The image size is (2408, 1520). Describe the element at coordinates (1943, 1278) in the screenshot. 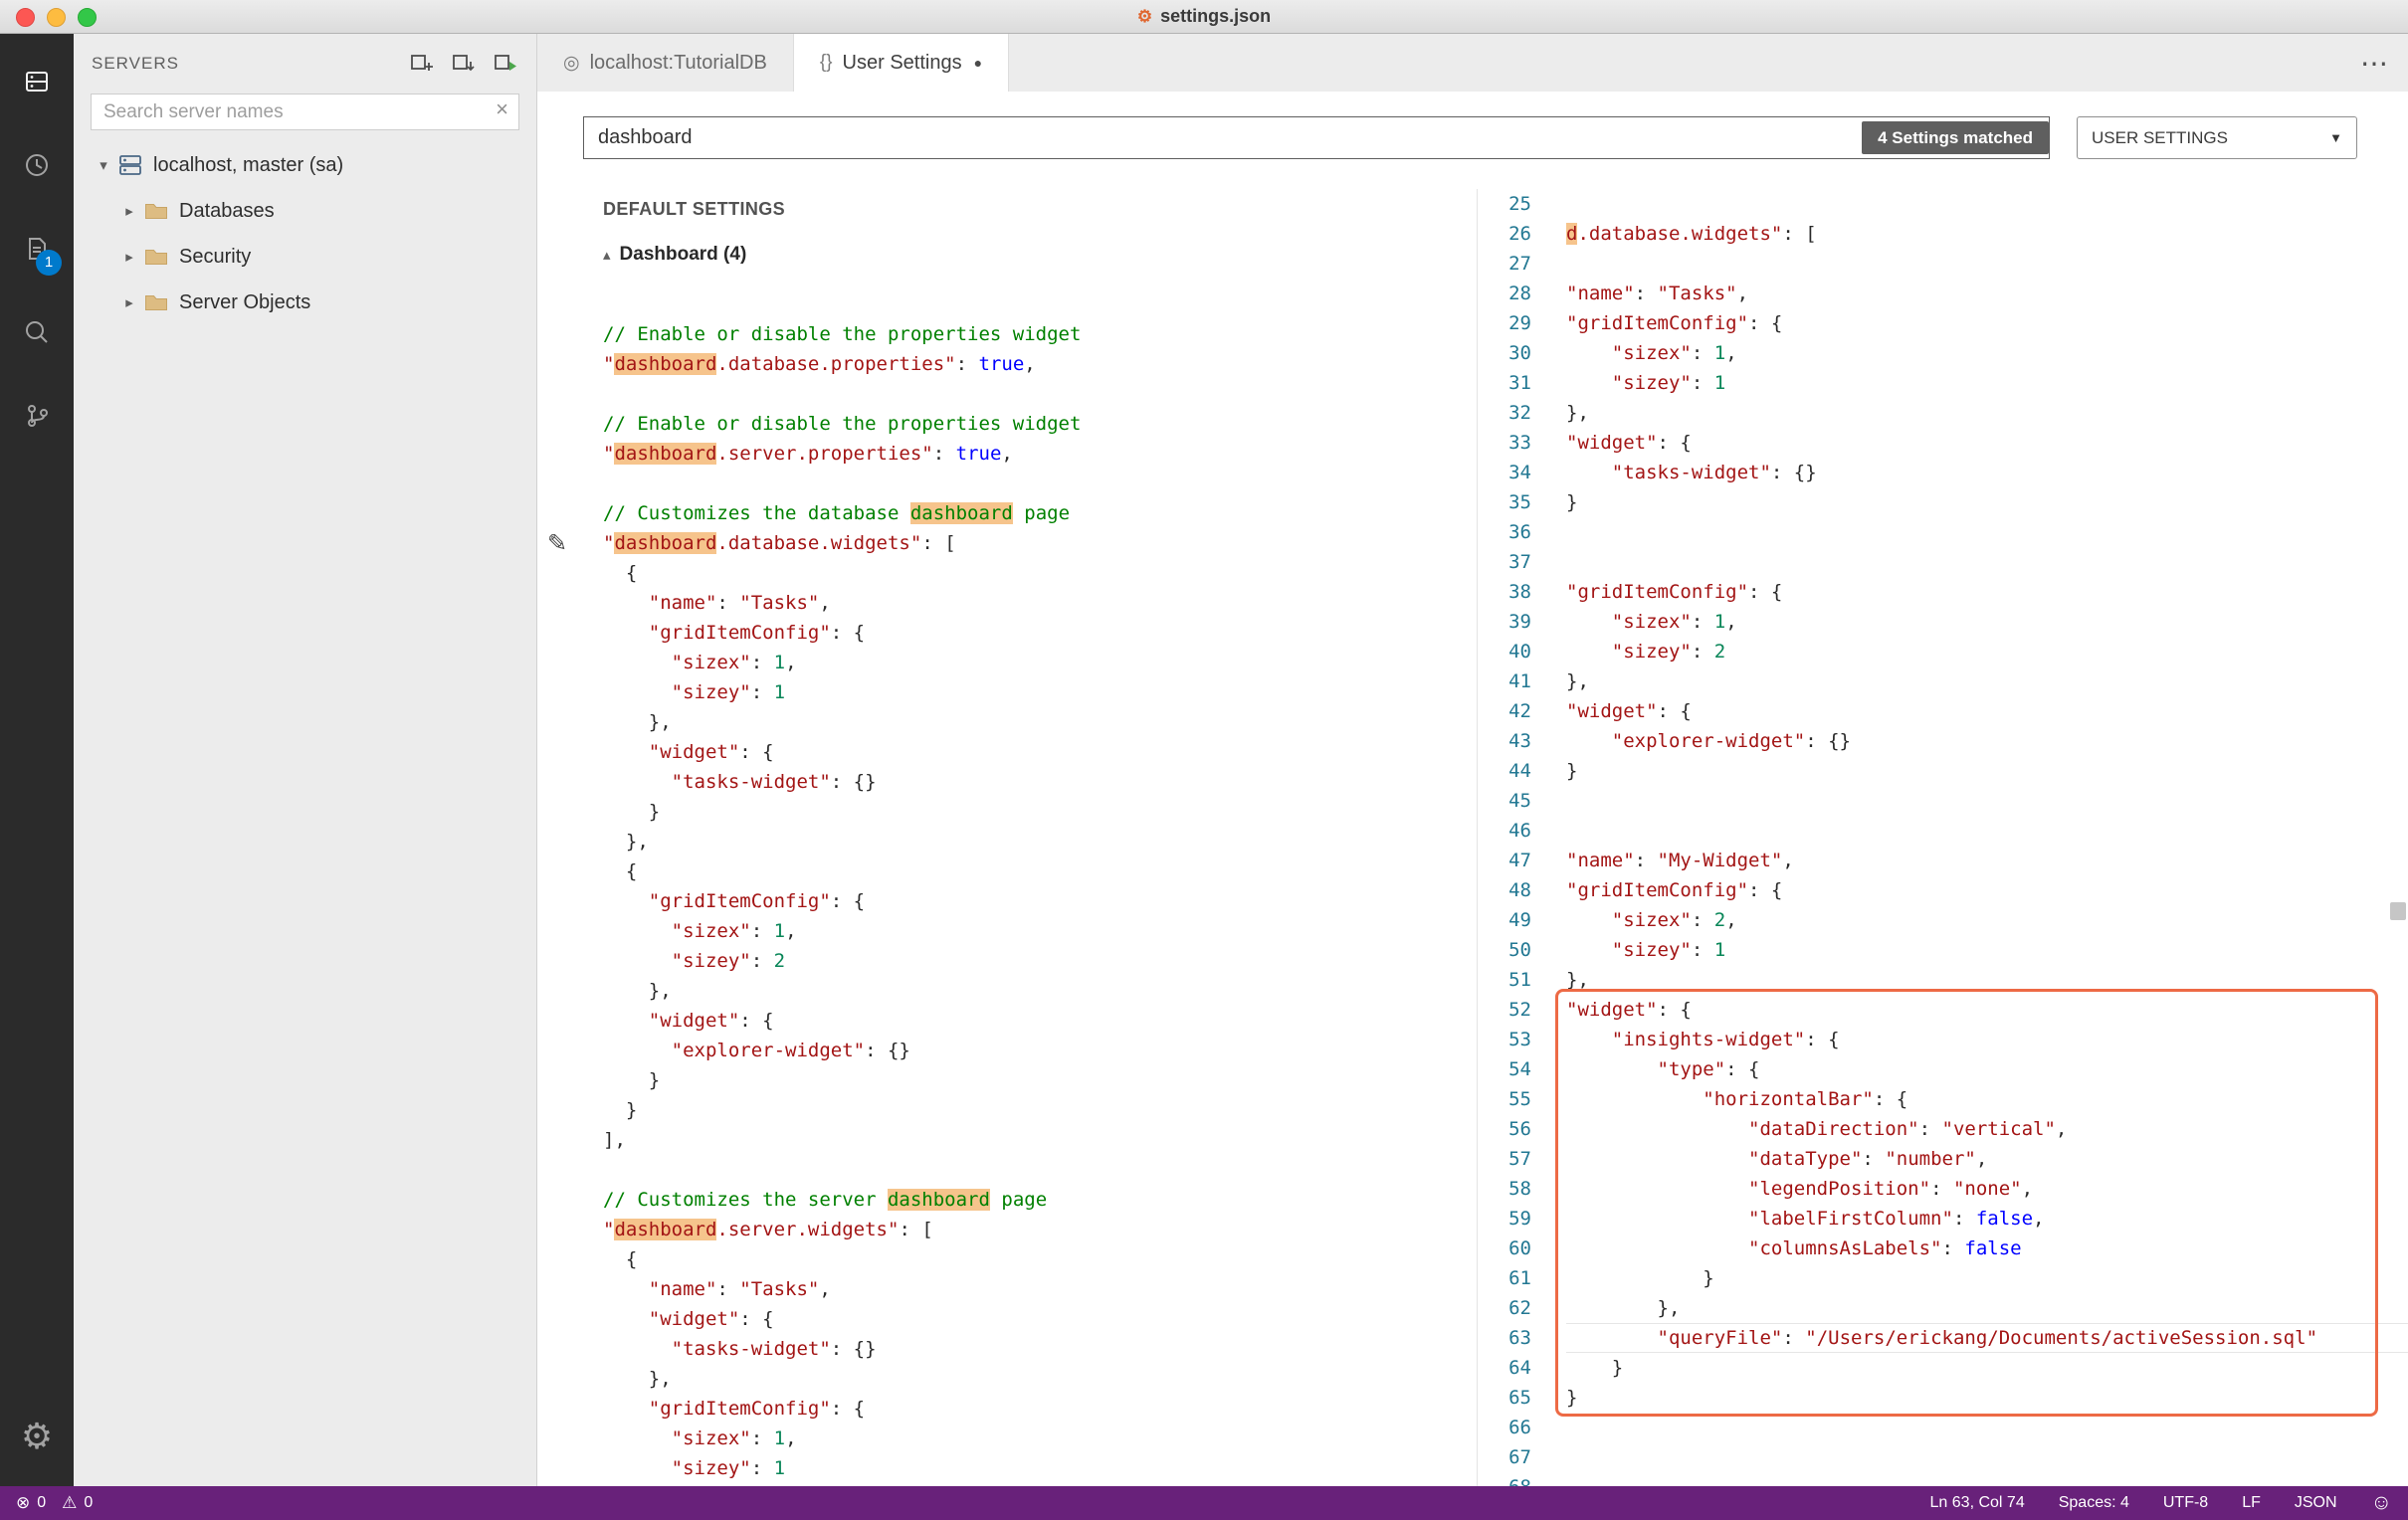

I see `code-line: 61 }` at that location.